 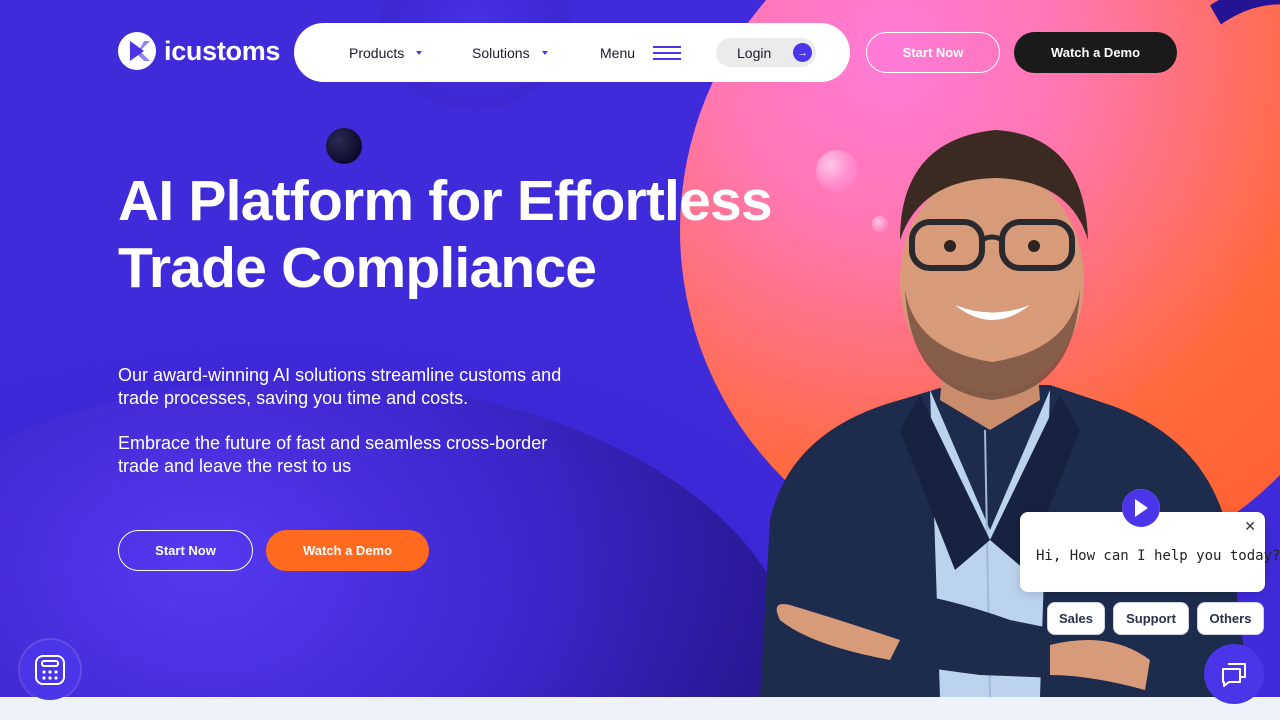 What do you see at coordinates (344, 146) in the screenshot?
I see `decorative-bubble-dark` at bounding box center [344, 146].